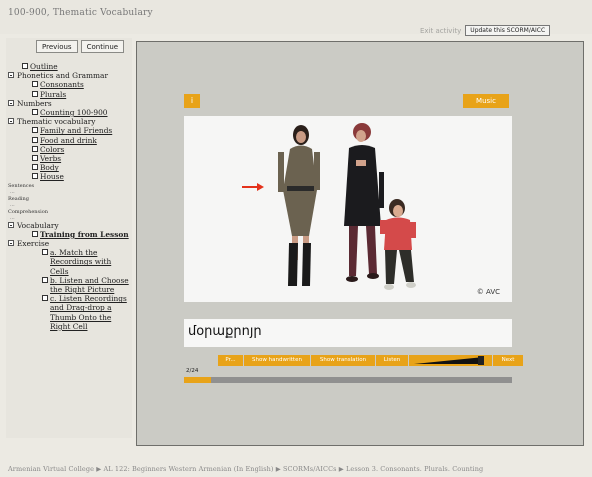 The image size is (592, 477). Describe the element at coordinates (488, 292) in the screenshot. I see `copyright-label: © AVC` at that location.